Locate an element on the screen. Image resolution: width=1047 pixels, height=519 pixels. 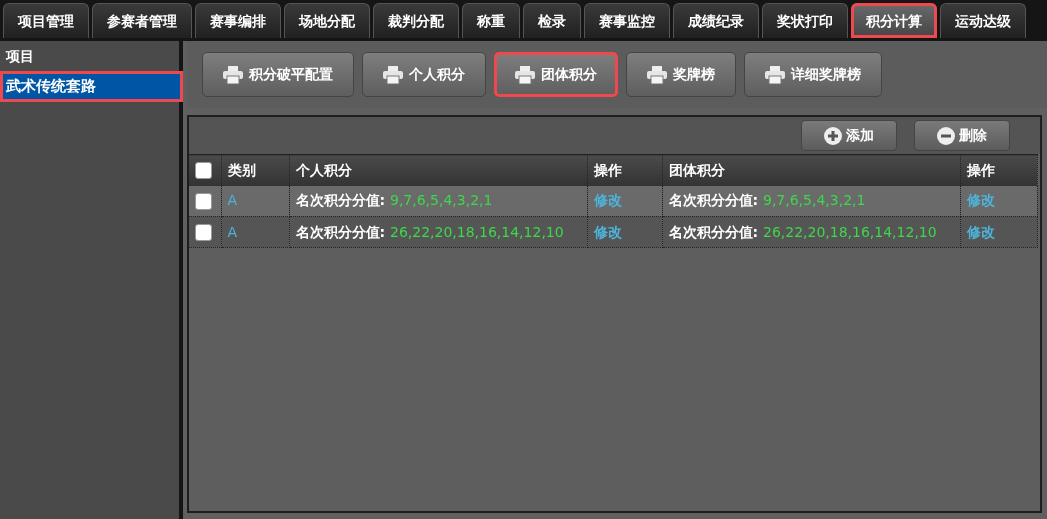
print-button: 团体积分 is located at coordinates (556, 74).